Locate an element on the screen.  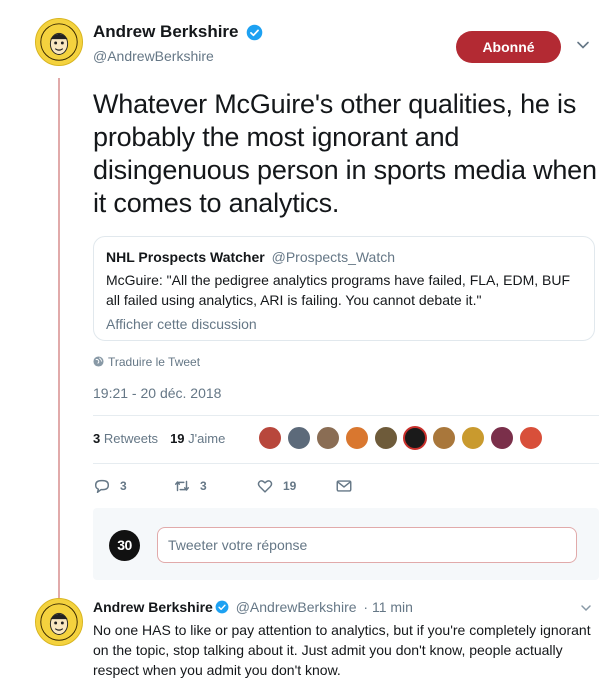
tweet-header: Andrew Berkshire @AndrewBerkshire is located at coordinates (178, 43).